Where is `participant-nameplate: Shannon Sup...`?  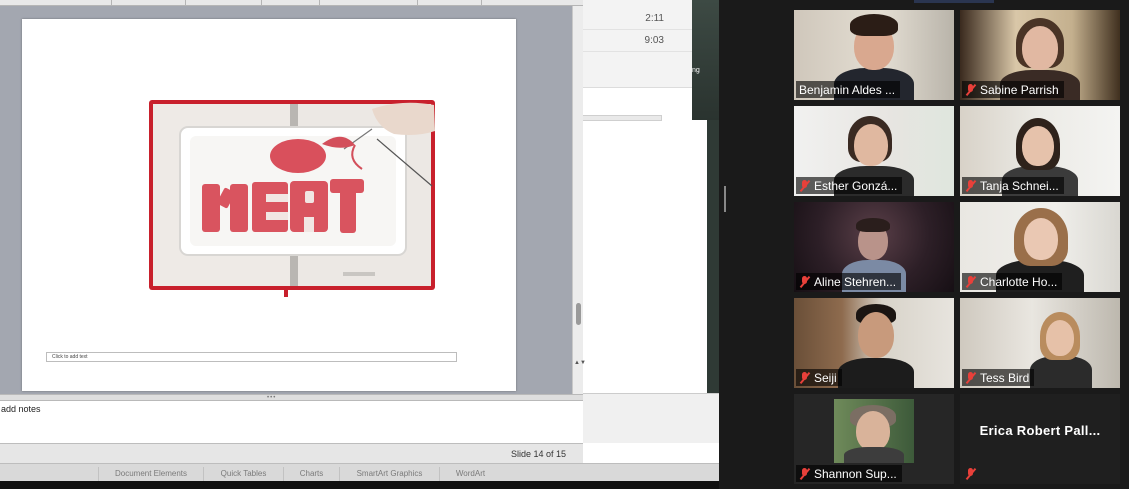
participant-nameplate: Shannon Sup... is located at coordinates (849, 473).